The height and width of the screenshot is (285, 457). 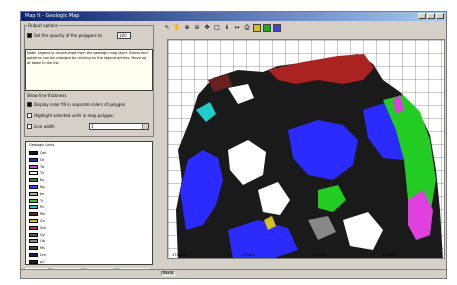 I want to click on line-width-select: 1, so click(x=119, y=126).